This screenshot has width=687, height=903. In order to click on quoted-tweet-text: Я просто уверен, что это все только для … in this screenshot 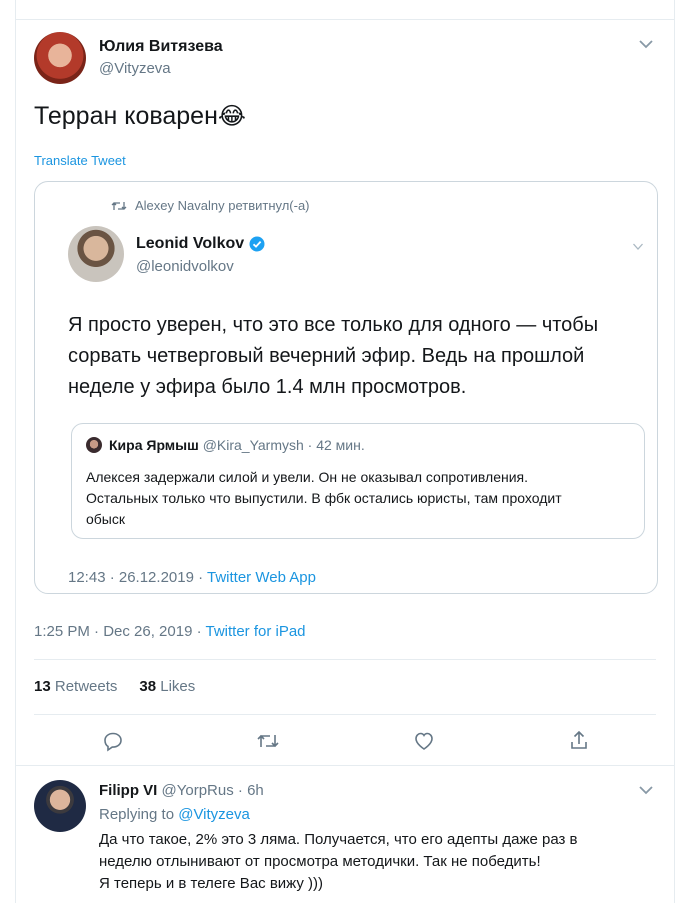, I will do `click(333, 356)`.